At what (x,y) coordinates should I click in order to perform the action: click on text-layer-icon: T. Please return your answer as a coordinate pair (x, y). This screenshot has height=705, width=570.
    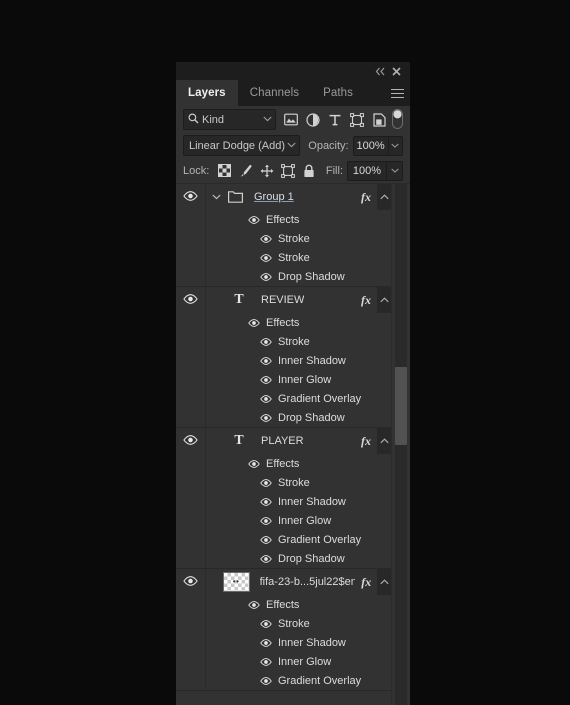
    Looking at the image, I should click on (239, 440).